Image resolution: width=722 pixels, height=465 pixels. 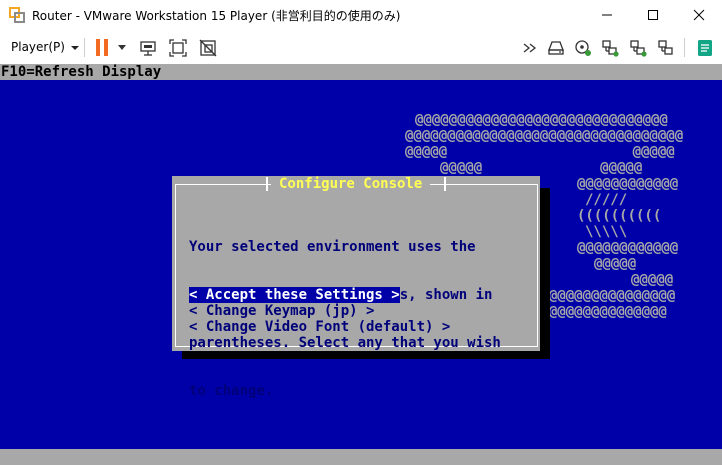 I want to click on toolbar: Player(P), so click(x=361, y=48).